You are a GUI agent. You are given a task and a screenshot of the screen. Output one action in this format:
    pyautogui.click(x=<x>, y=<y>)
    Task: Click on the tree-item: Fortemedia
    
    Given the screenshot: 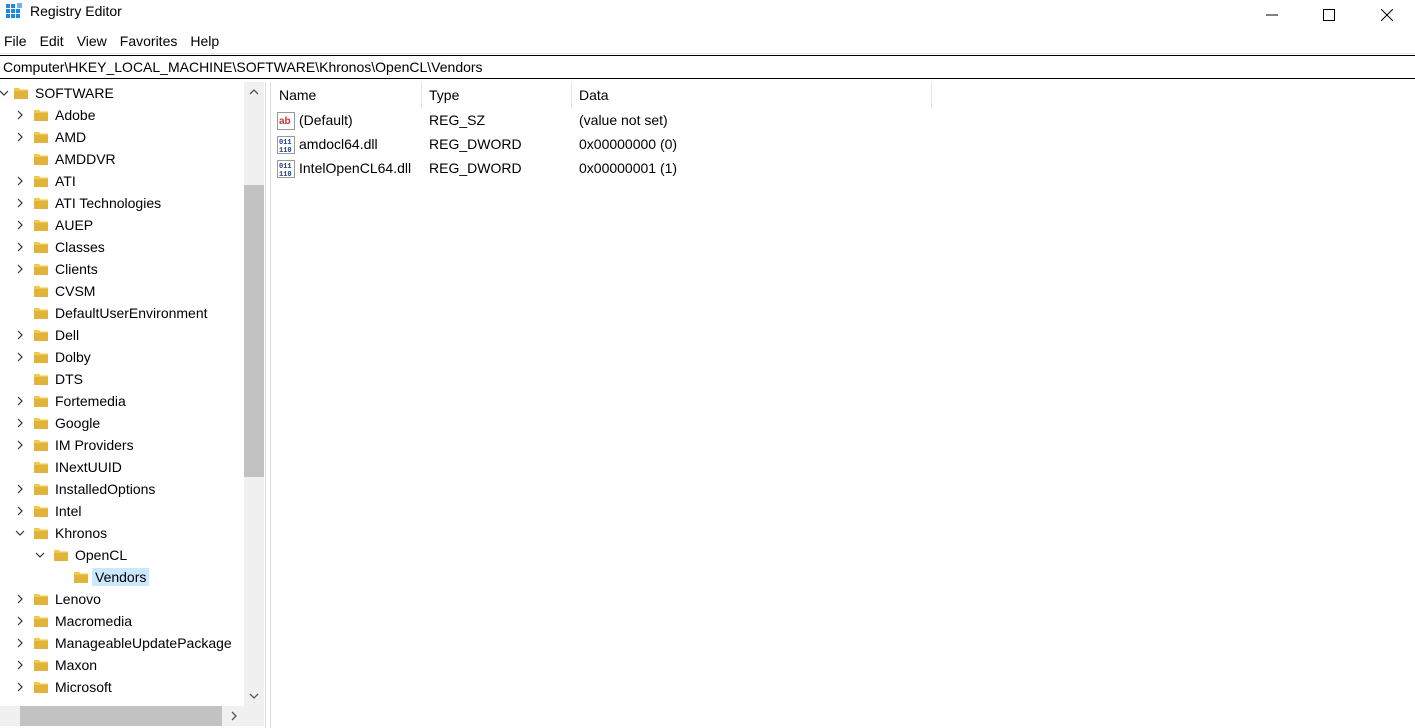 What is the action you would take?
    pyautogui.click(x=122, y=401)
    